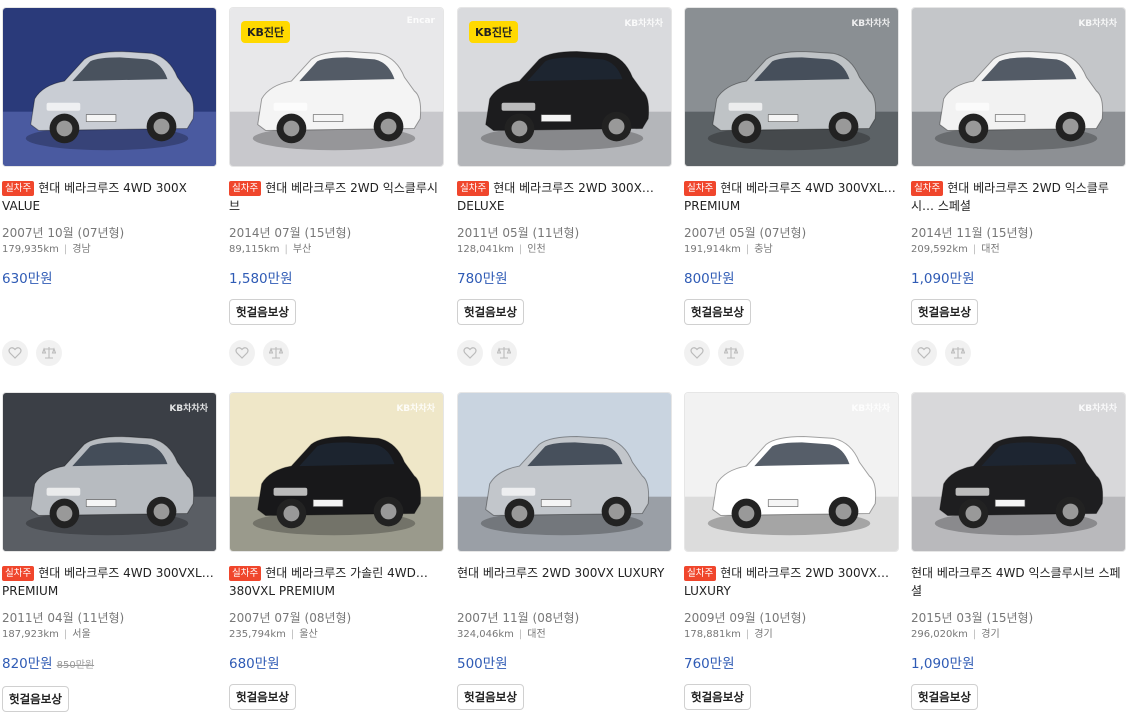 This screenshot has height=717, width=1131. Describe the element at coordinates (110, 635) in the screenshot. I see `listing-meta: 187,923km | 서울` at that location.